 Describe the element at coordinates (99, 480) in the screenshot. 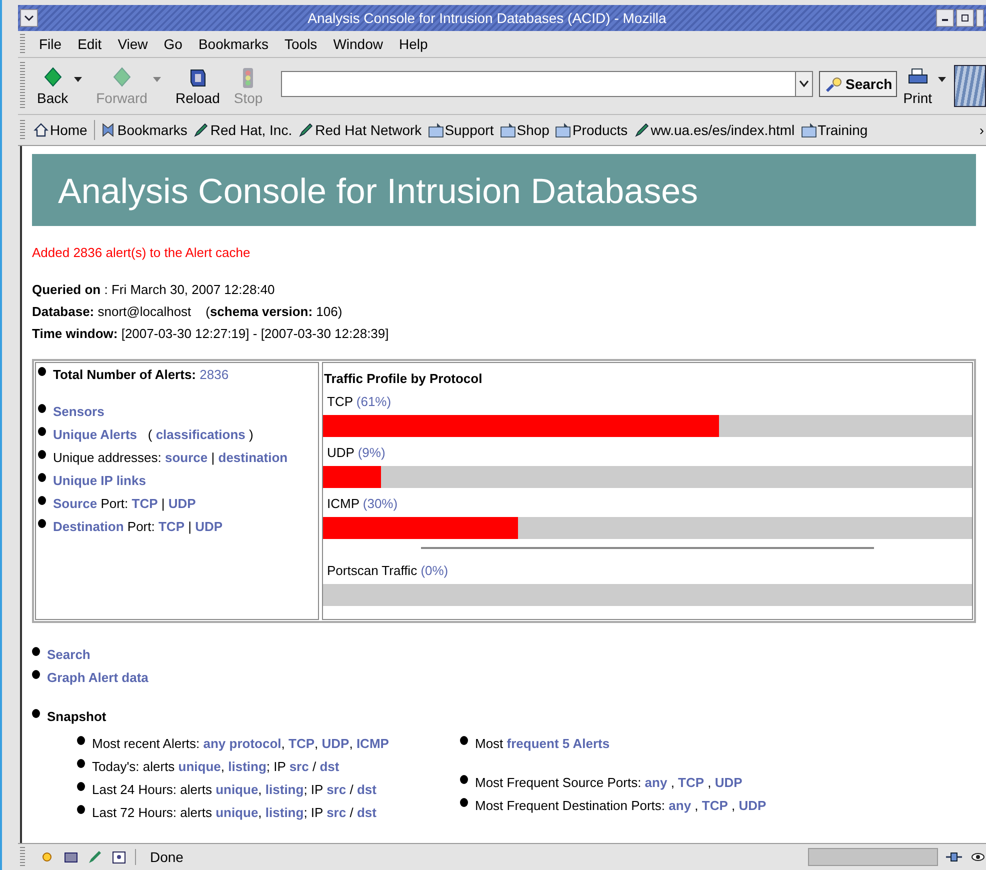

I see `link: Unique IP links` at that location.